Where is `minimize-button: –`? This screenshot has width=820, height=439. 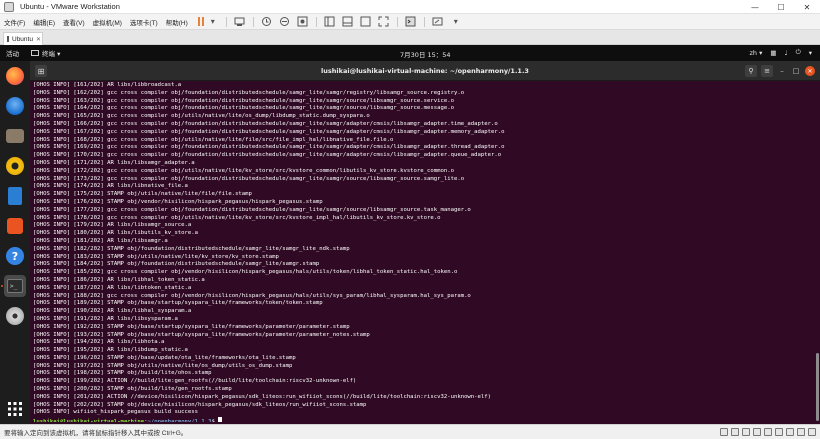
minimize-button: – is located at coordinates (782, 71).